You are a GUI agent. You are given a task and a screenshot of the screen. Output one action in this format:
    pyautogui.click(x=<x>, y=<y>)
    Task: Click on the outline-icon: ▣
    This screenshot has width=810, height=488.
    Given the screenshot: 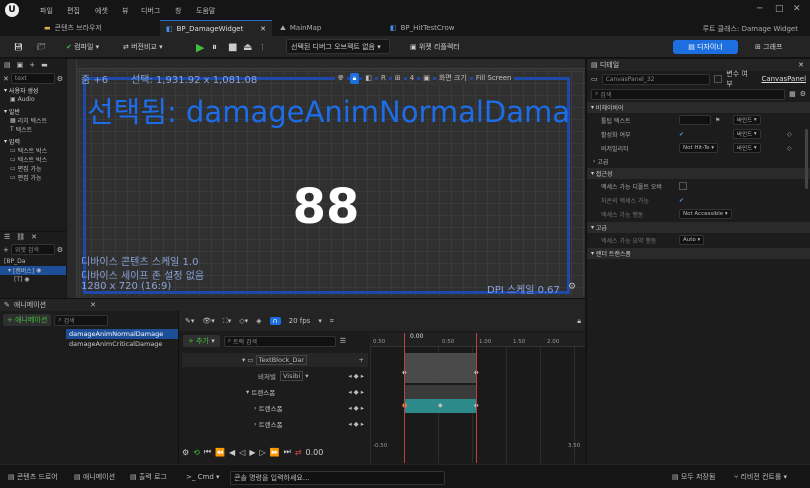 What is the action you would take?
    pyautogui.click(x=426, y=78)
    